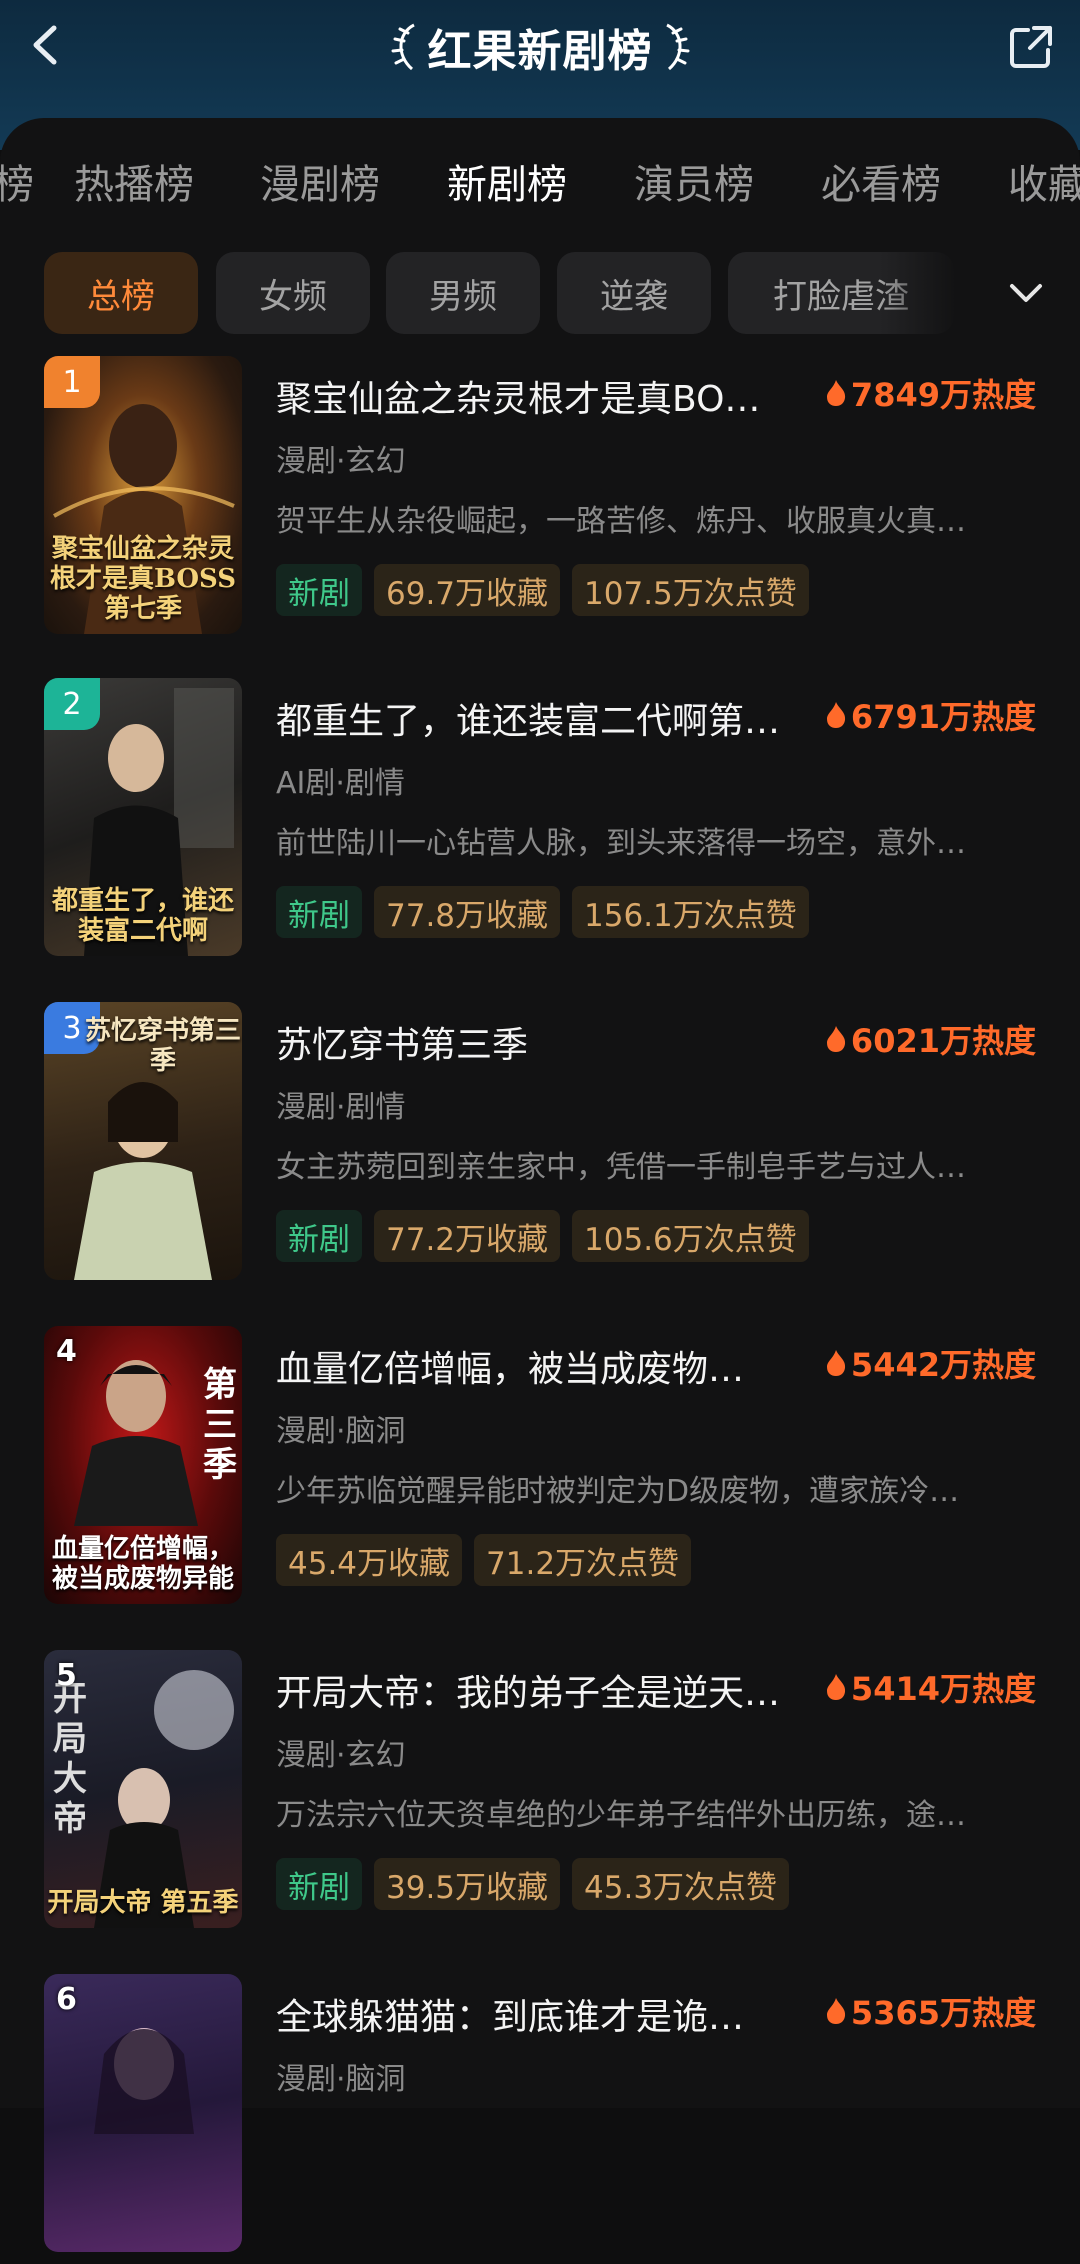 The height and width of the screenshot is (2264, 1080). Describe the element at coordinates (66, 1675) in the screenshot. I see `rank-number: 5` at that location.